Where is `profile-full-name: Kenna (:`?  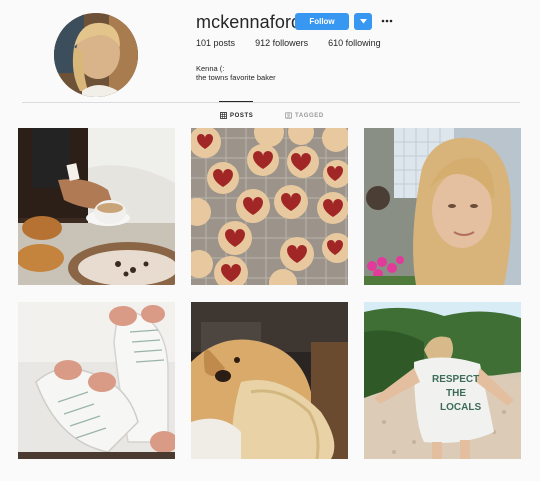
profile-full-name: Kenna (: is located at coordinates (210, 68).